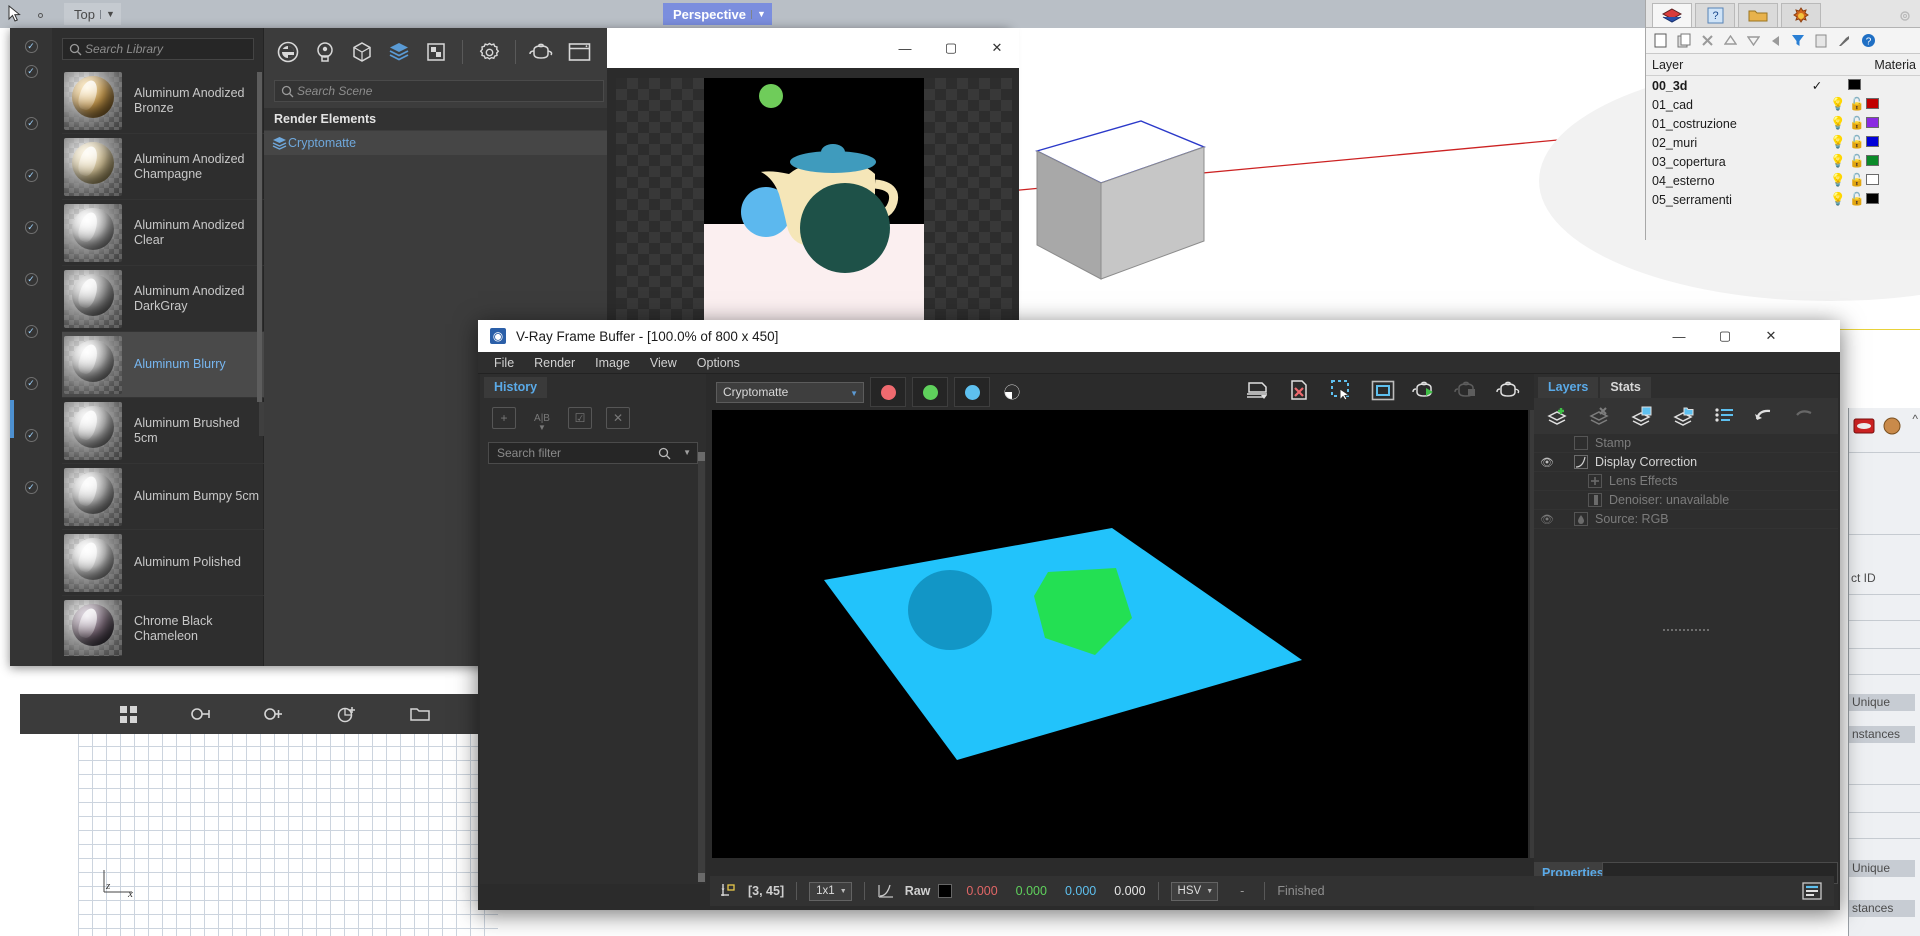 Image resolution: width=1920 pixels, height=936 pixels. What do you see at coordinates (1783, 199) in the screenshot?
I see `table-row: 05_serramenti 💡 🔓` at bounding box center [1783, 199].